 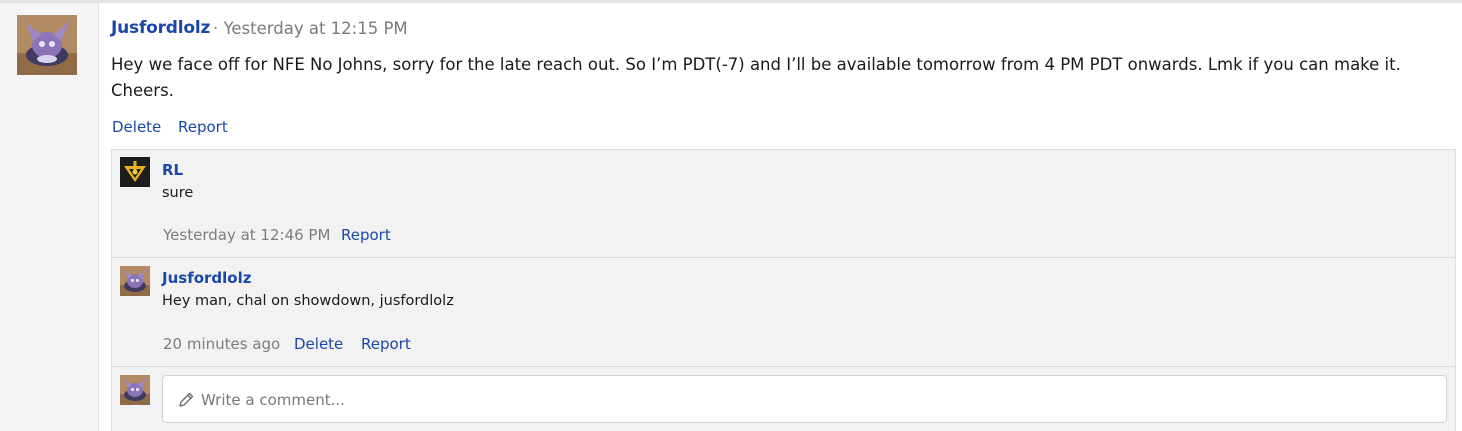 I want to click on post-timestamp: · Yesterday at 12:15 PM, so click(x=310, y=28).